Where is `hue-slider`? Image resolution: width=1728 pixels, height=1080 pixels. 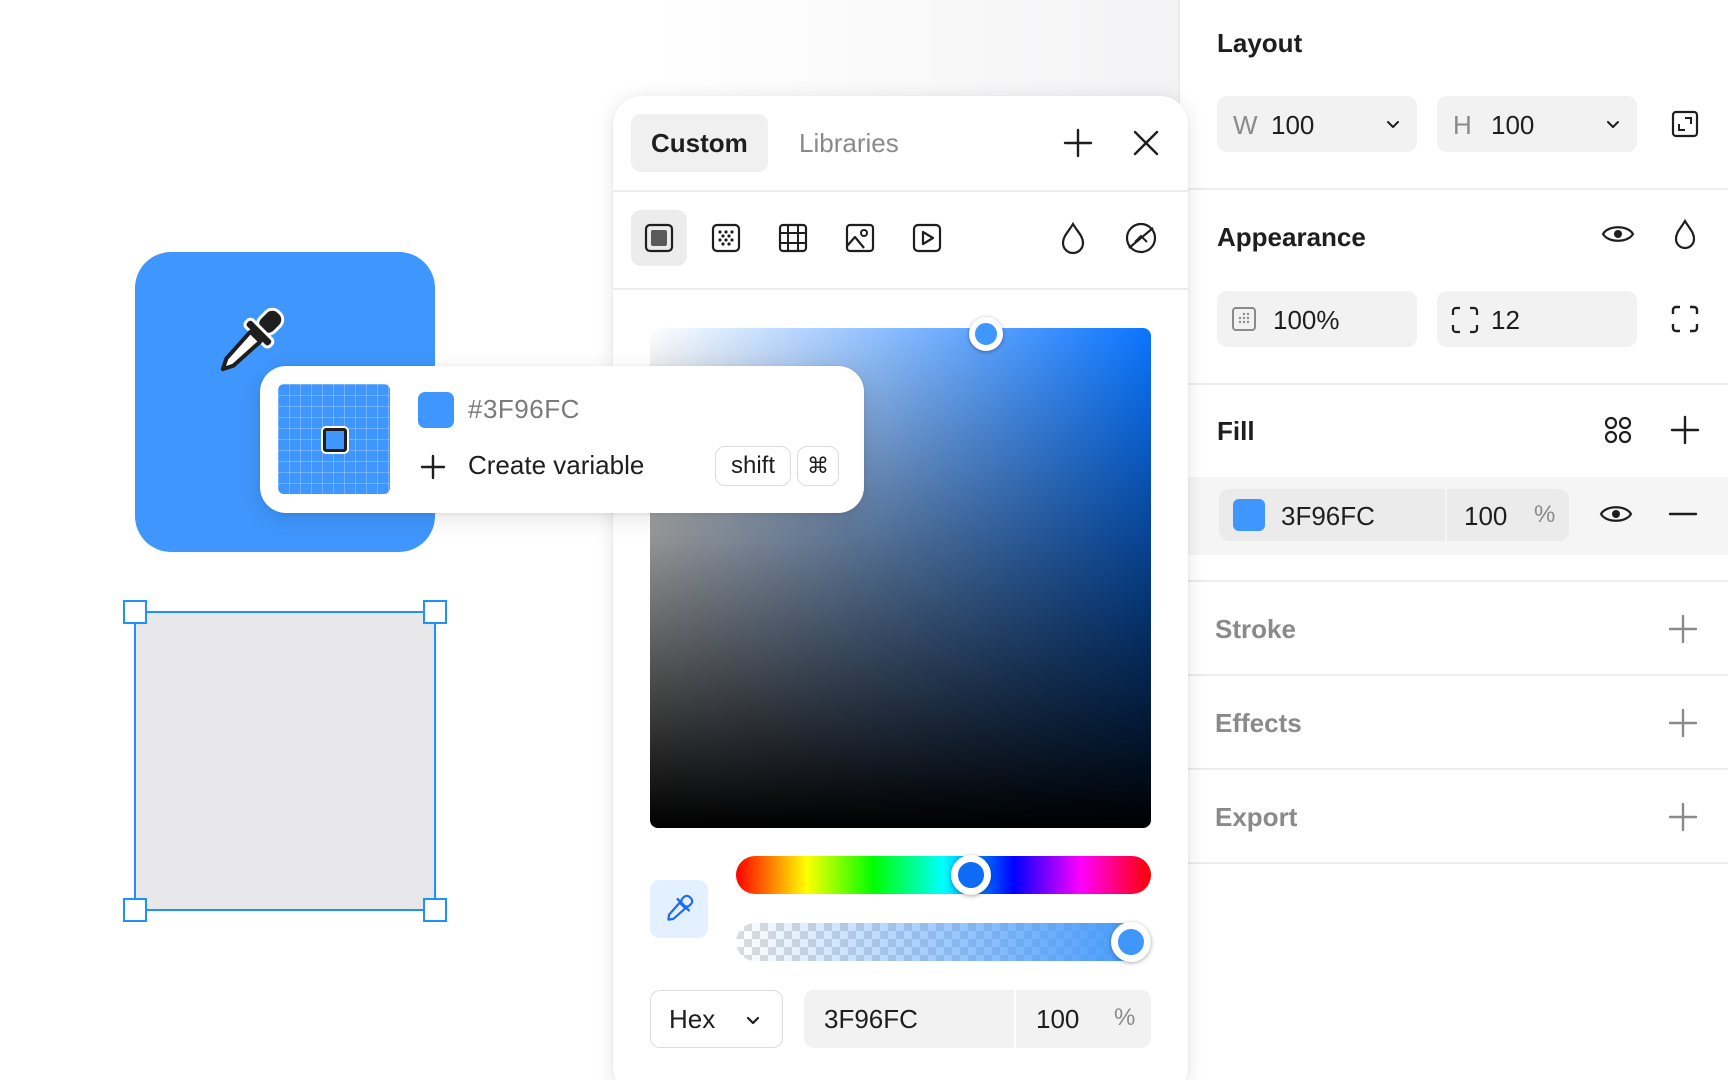 hue-slider is located at coordinates (943, 875).